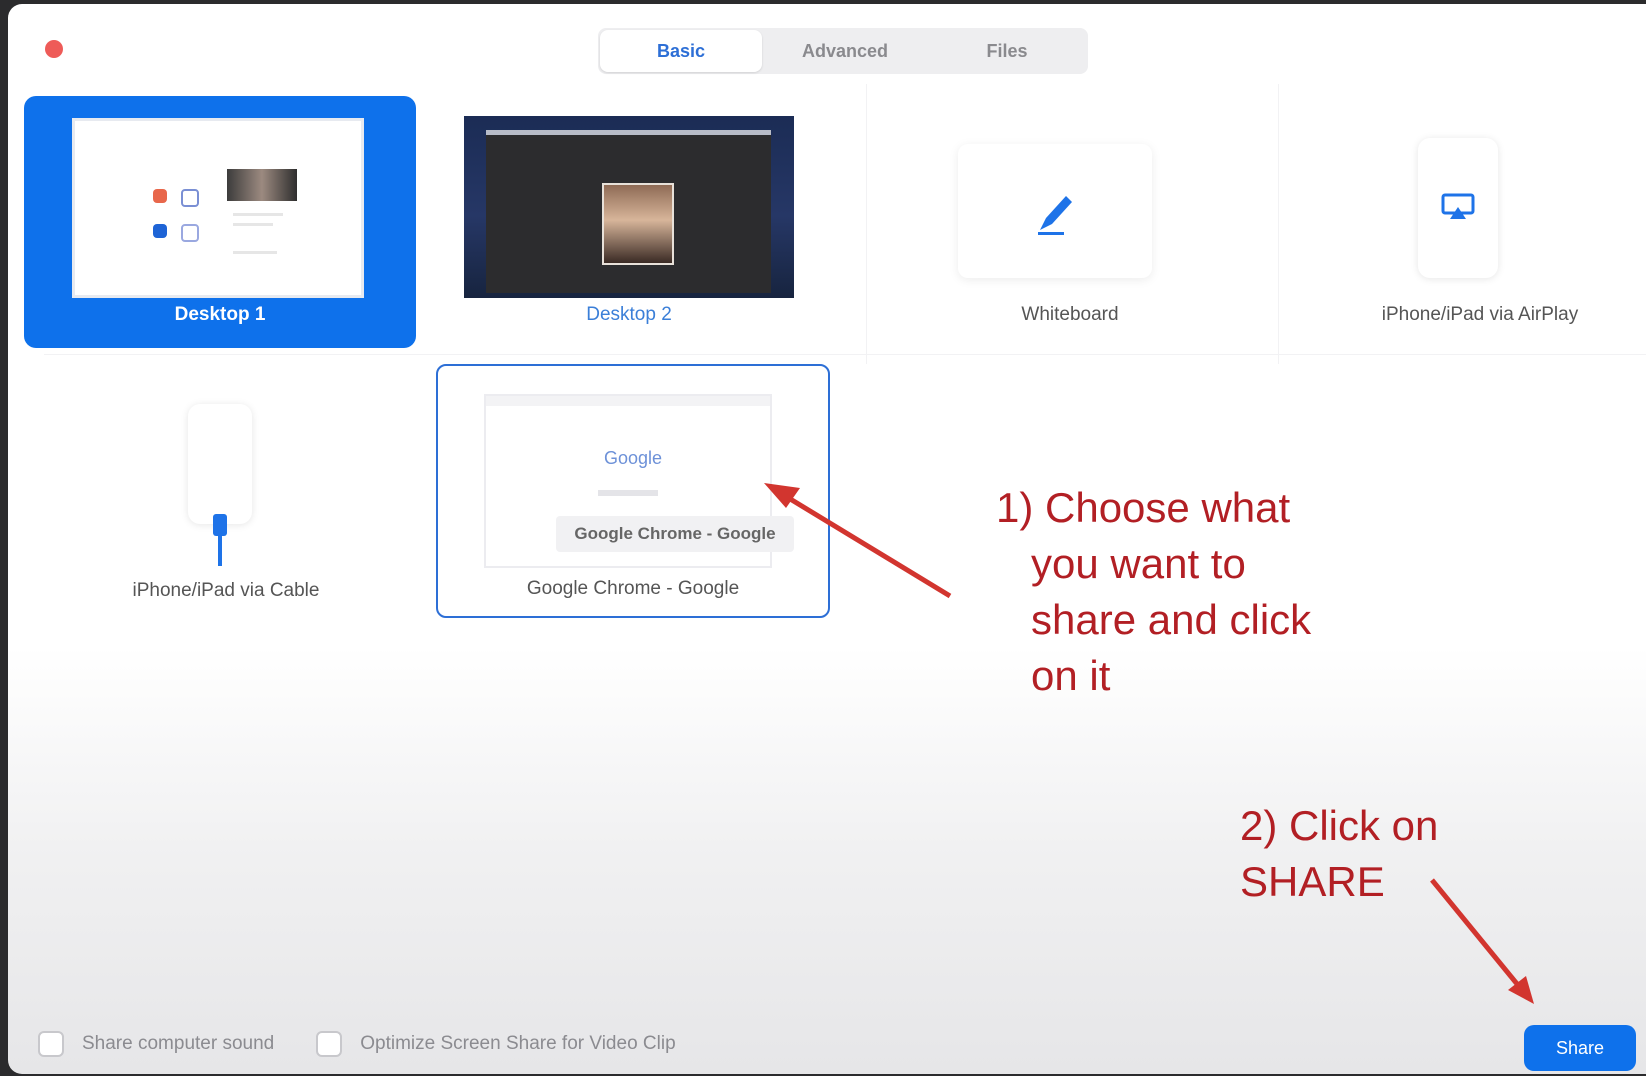  I want to click on cable-icon, so click(220, 540).